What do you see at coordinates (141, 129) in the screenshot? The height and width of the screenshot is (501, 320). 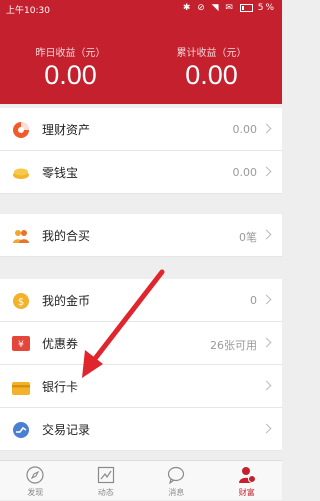 I see `row-licai-assets: 理财资产 0.00` at bounding box center [141, 129].